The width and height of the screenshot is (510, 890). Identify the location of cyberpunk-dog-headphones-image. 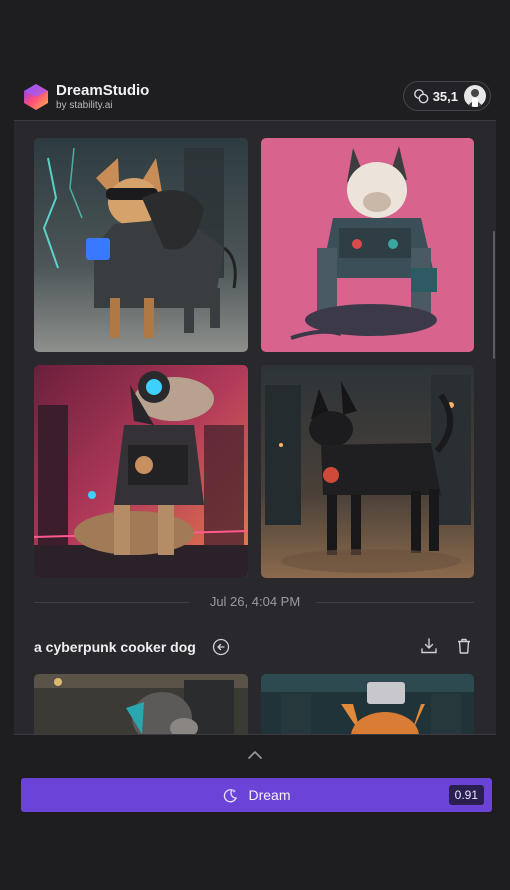
(141, 471).